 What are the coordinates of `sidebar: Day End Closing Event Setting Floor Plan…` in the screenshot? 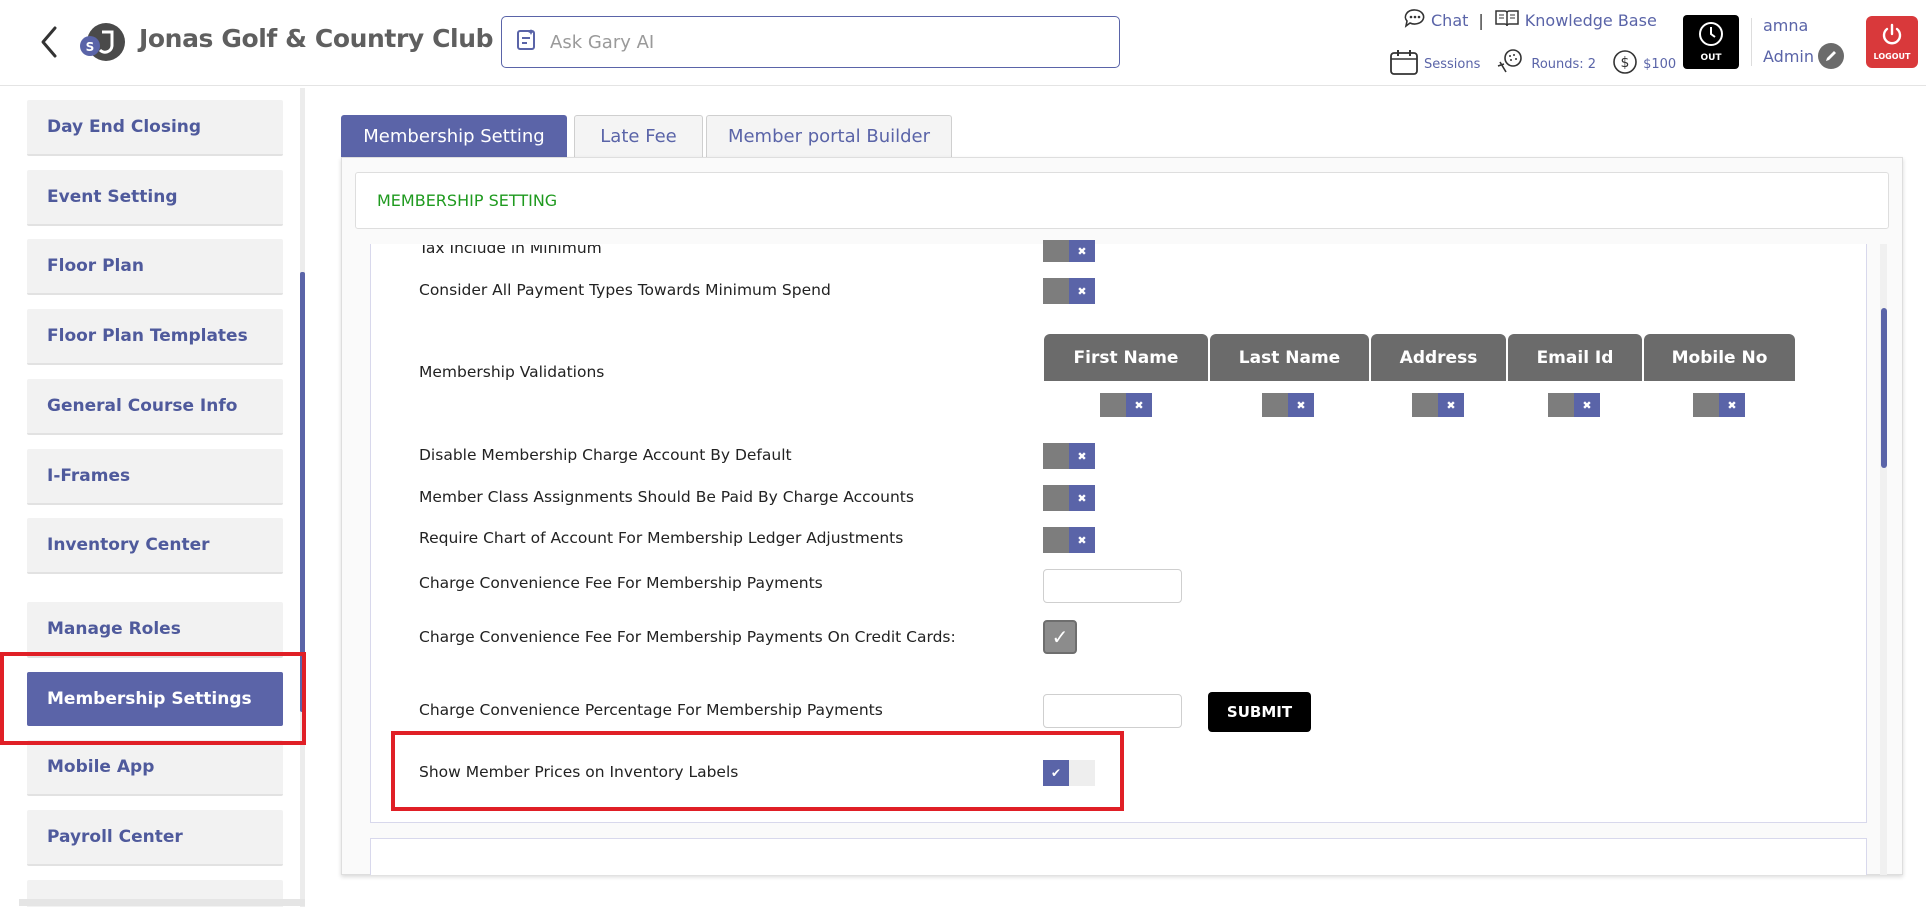 It's located at (162, 497).